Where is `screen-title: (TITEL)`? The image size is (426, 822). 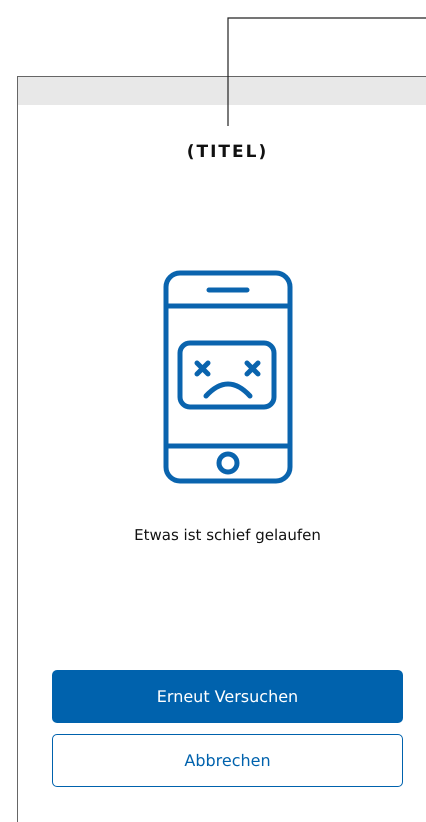
screen-title: (TITEL) is located at coordinates (227, 152).